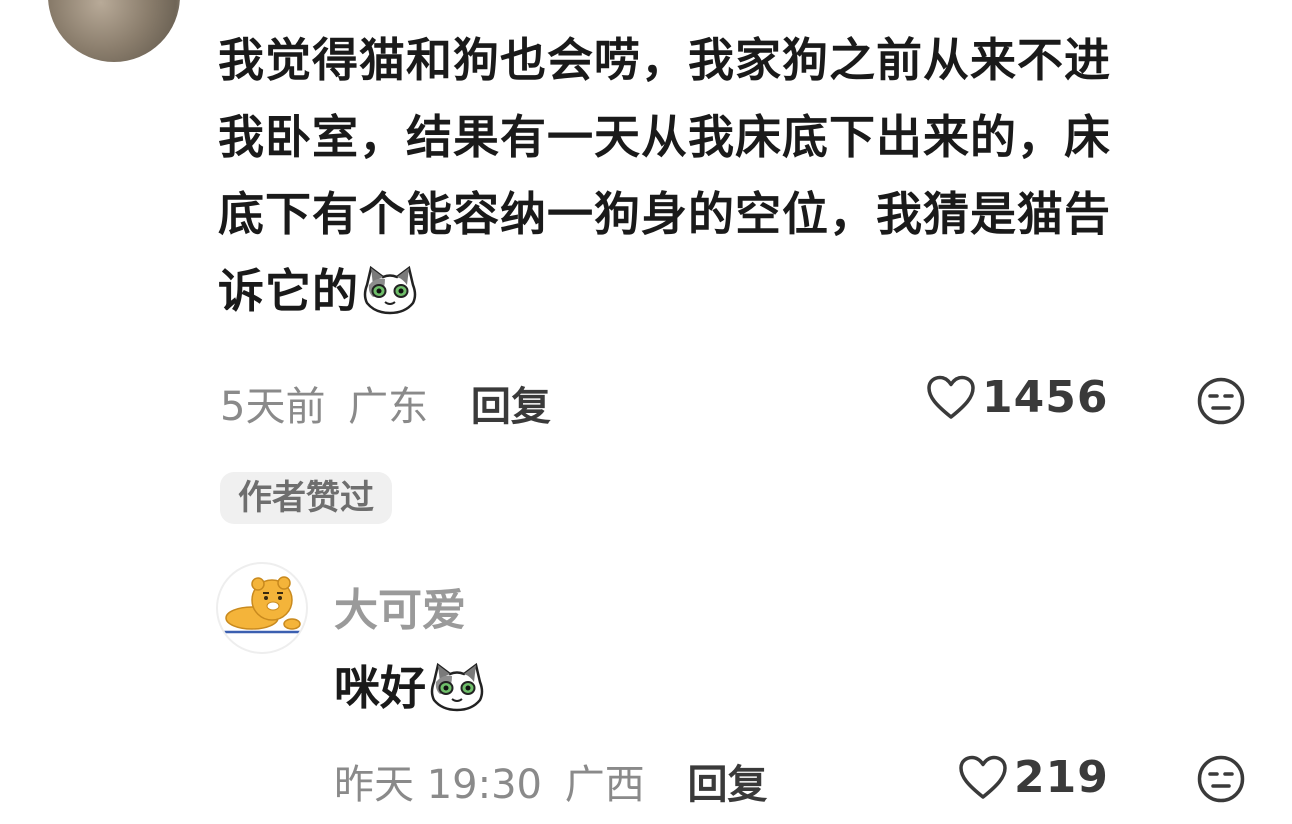 The width and height of the screenshot is (1292, 824). Describe the element at coordinates (438, 785) in the screenshot. I see `reply-time: 昨天 19:30` at that location.